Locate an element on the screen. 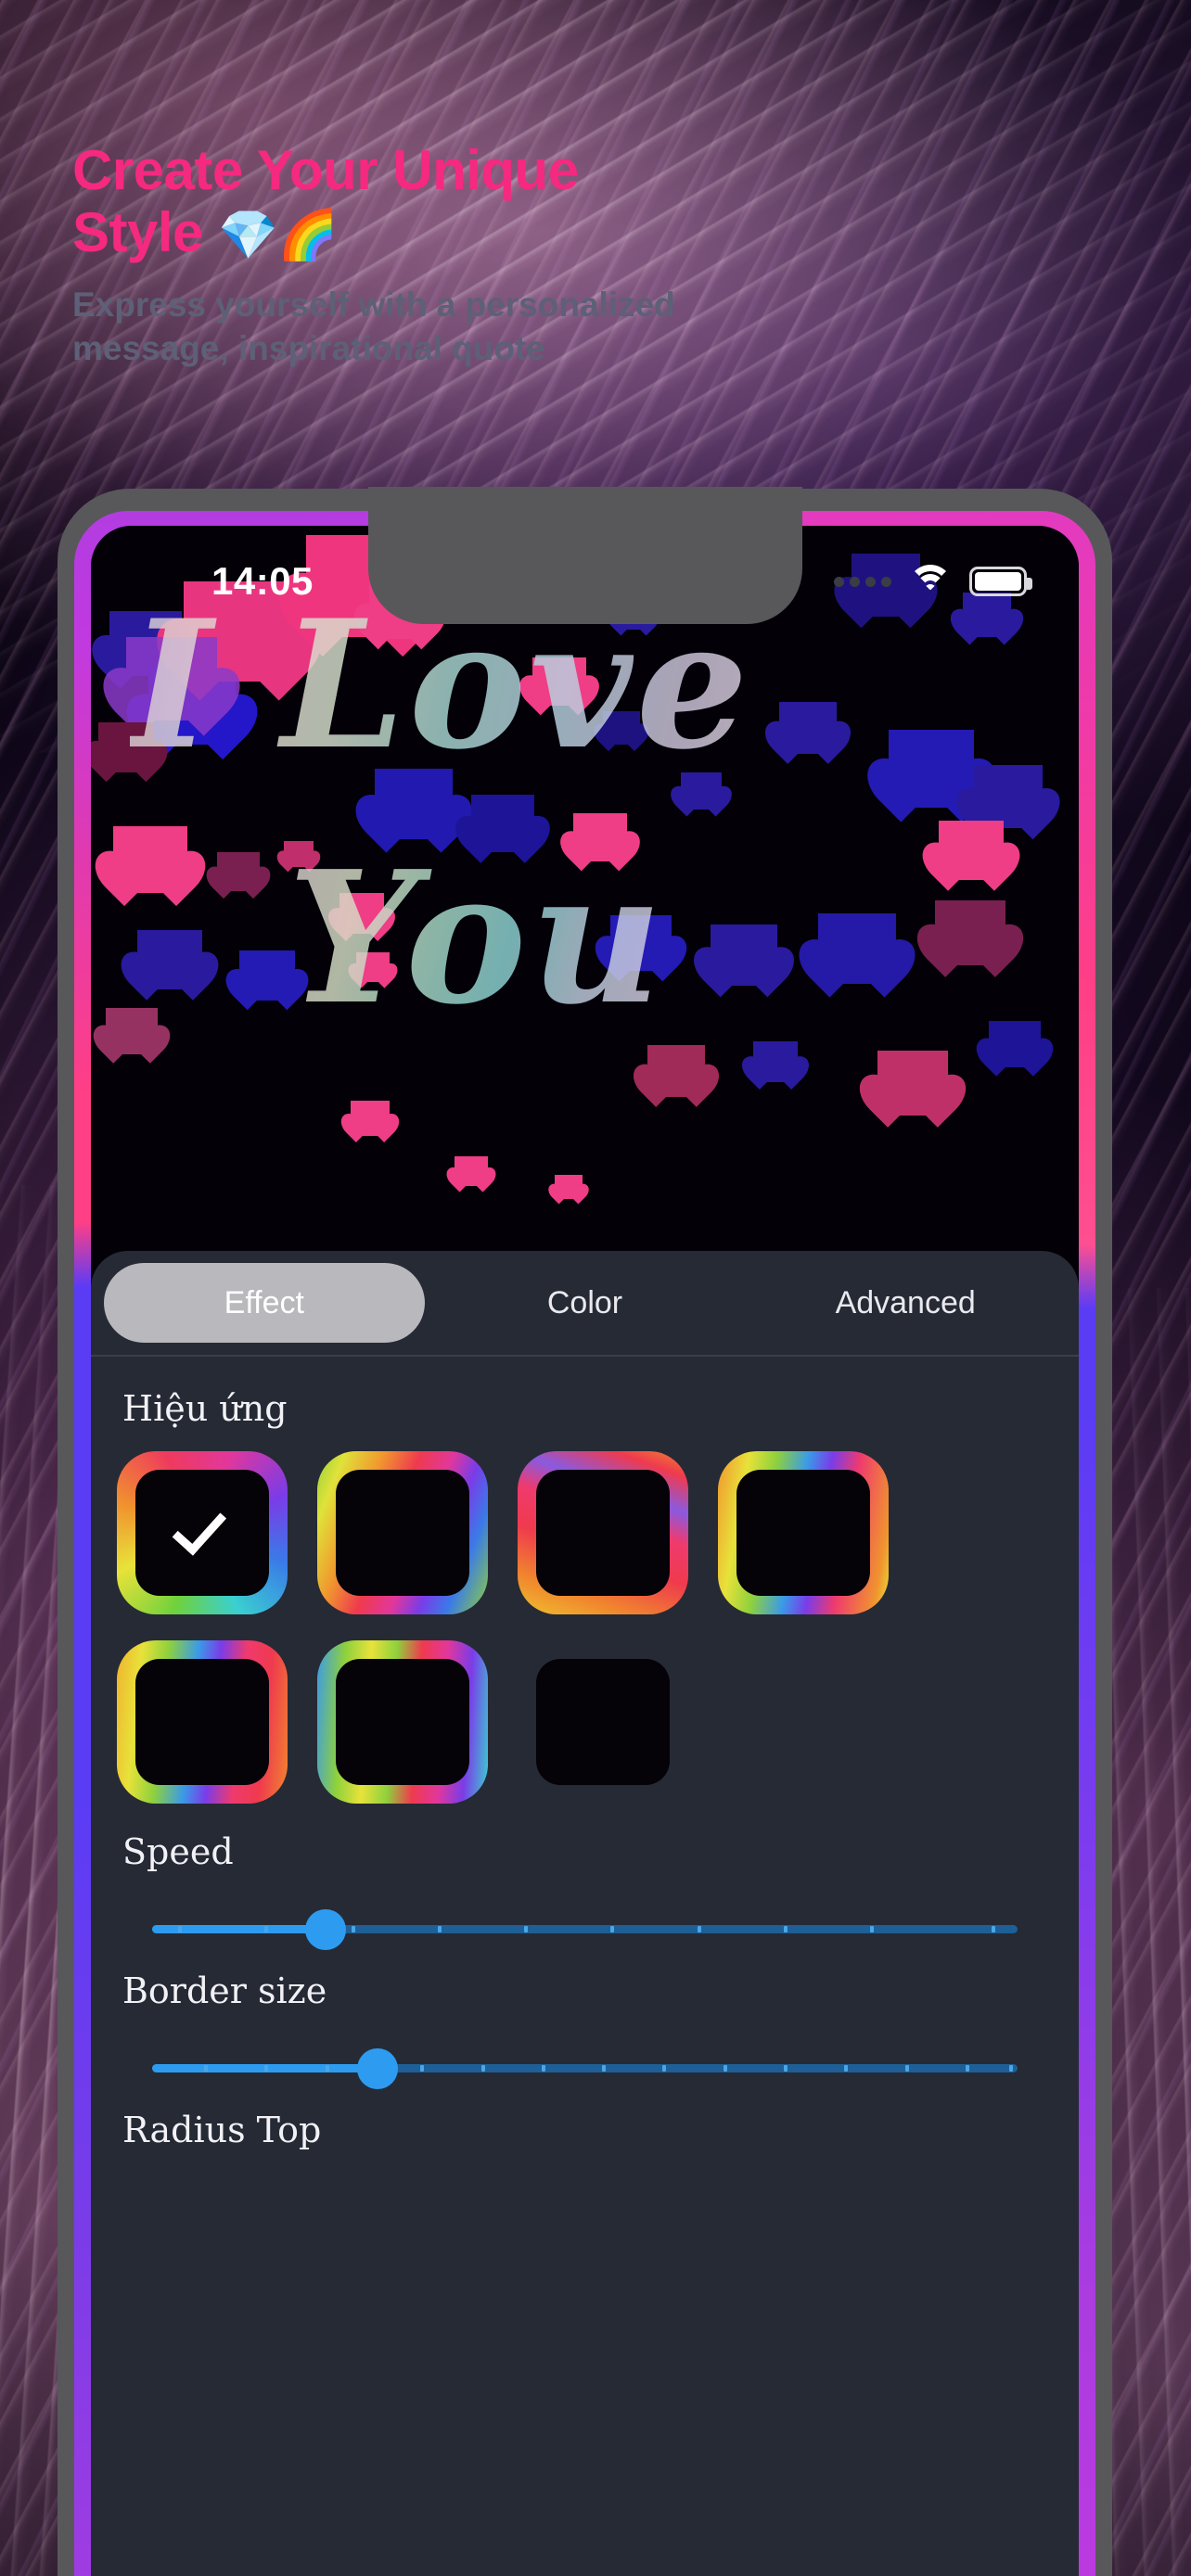  editor-tabbar: Effect Color Advanced is located at coordinates (585, 1303).